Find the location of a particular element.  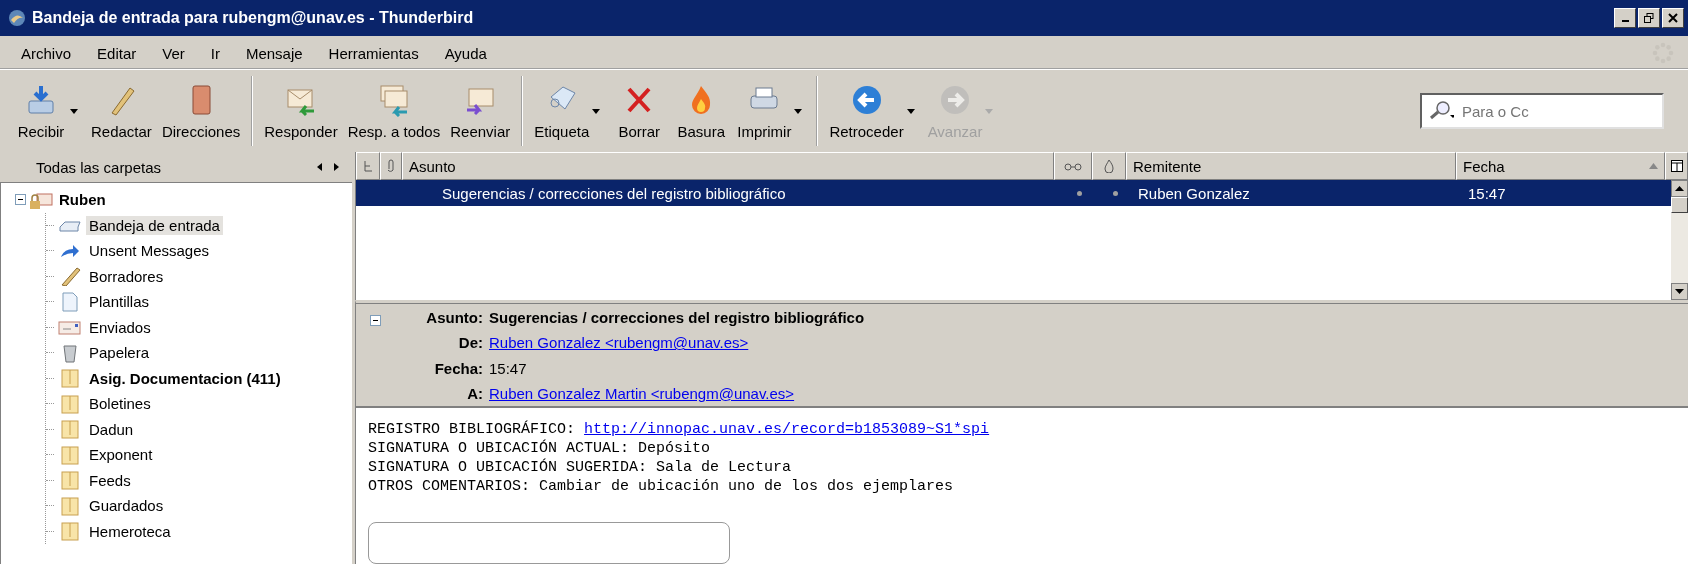

sender-cell-text: Ruben Gonzalez is located at coordinates (1194, 193).